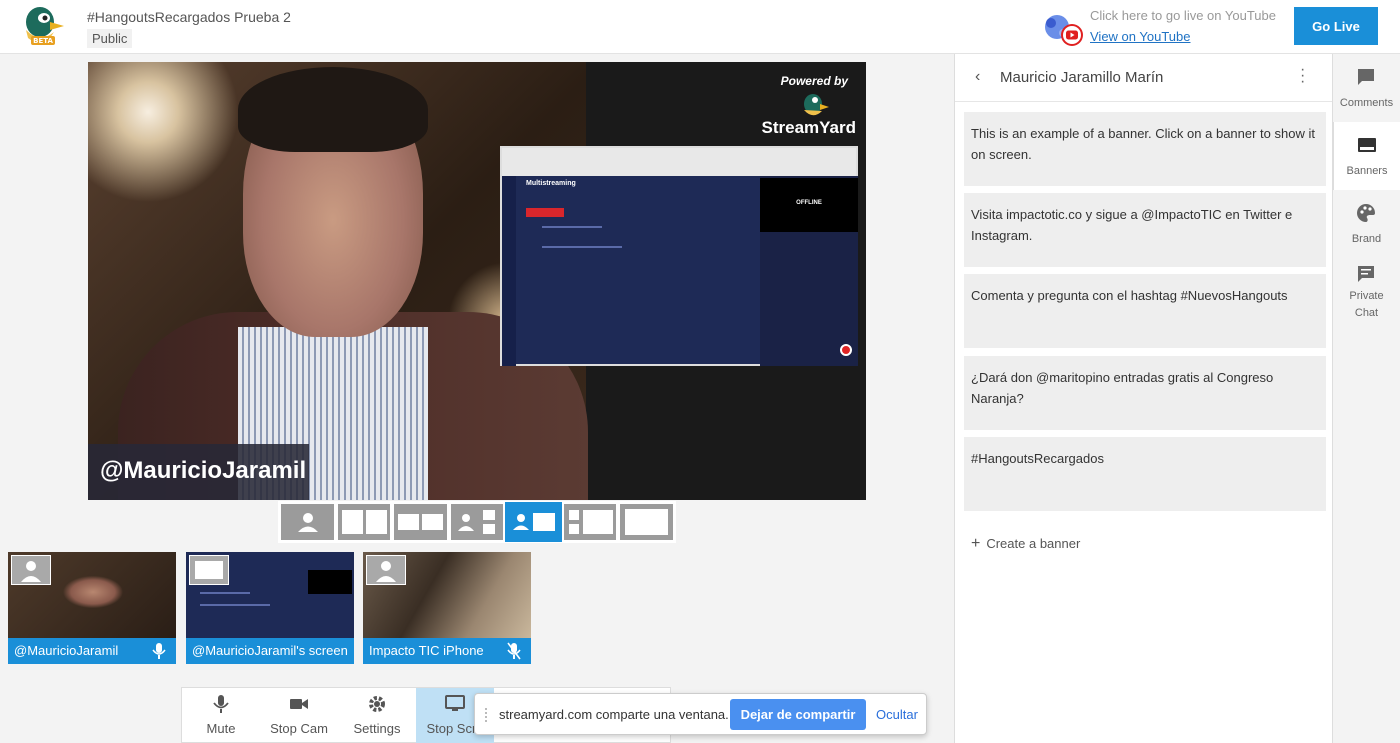 This screenshot has width=1400, height=743. What do you see at coordinates (1082, 77) in the screenshot?
I see `panel-title: Mauricio Jaramillo Marín` at bounding box center [1082, 77].